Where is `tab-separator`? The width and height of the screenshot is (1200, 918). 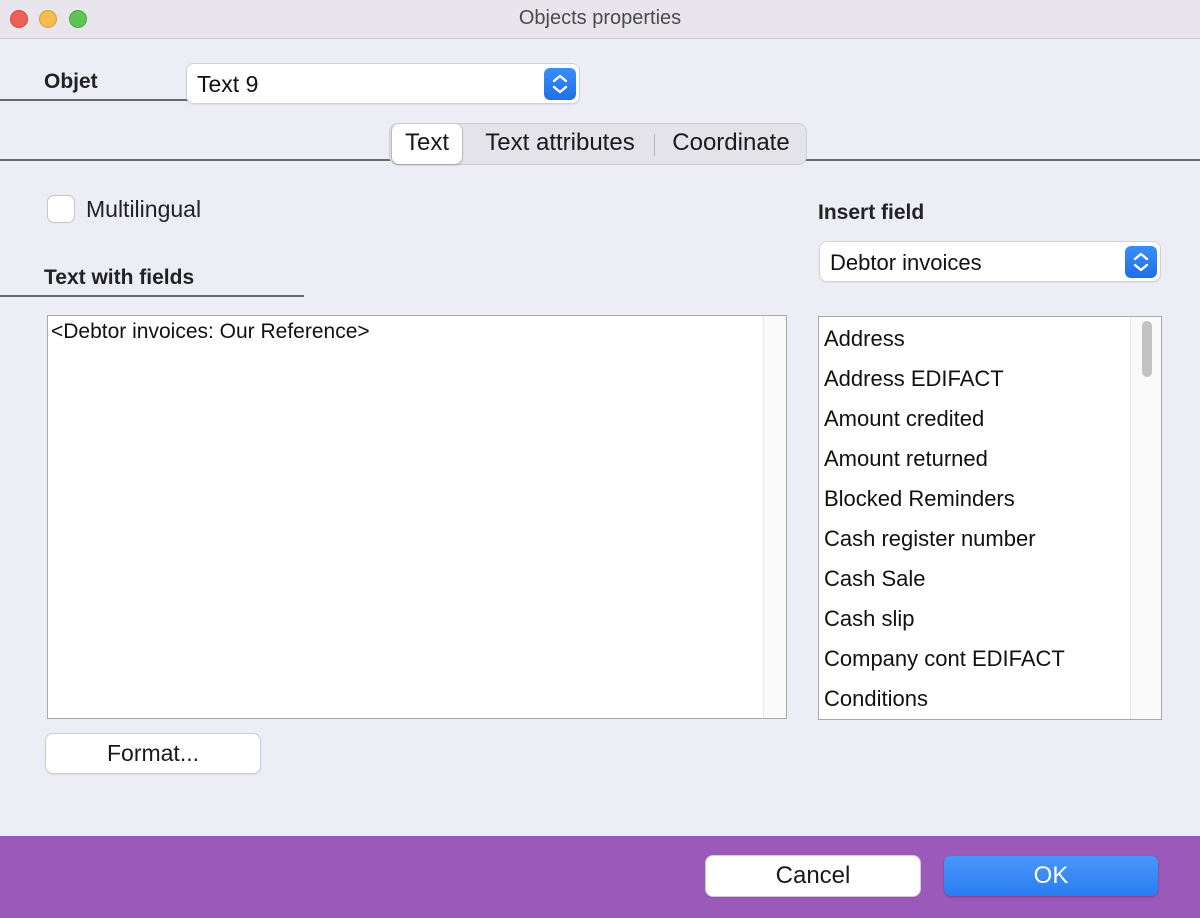 tab-separator is located at coordinates (654, 145).